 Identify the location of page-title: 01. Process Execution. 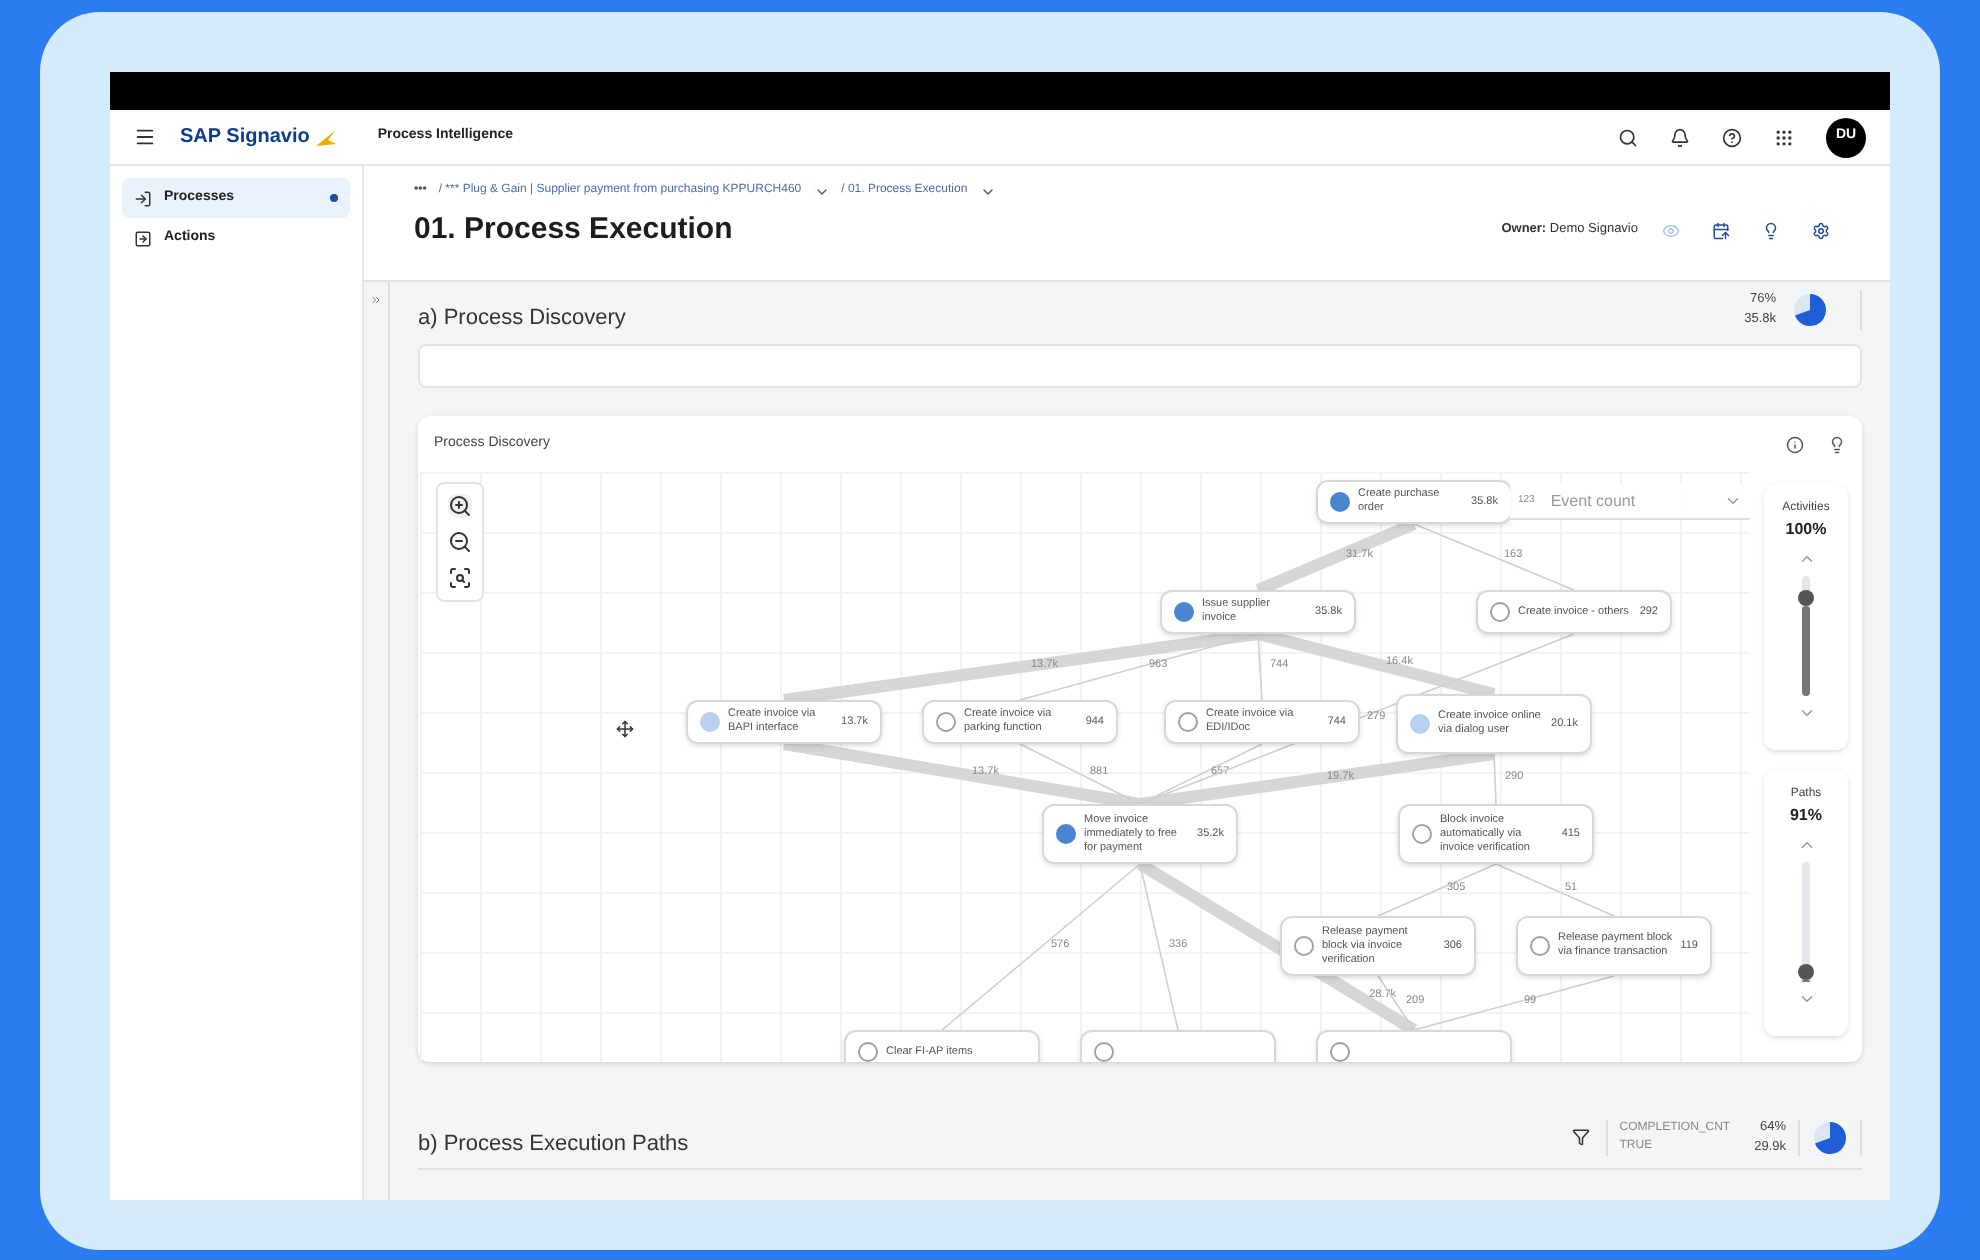
(573, 230).